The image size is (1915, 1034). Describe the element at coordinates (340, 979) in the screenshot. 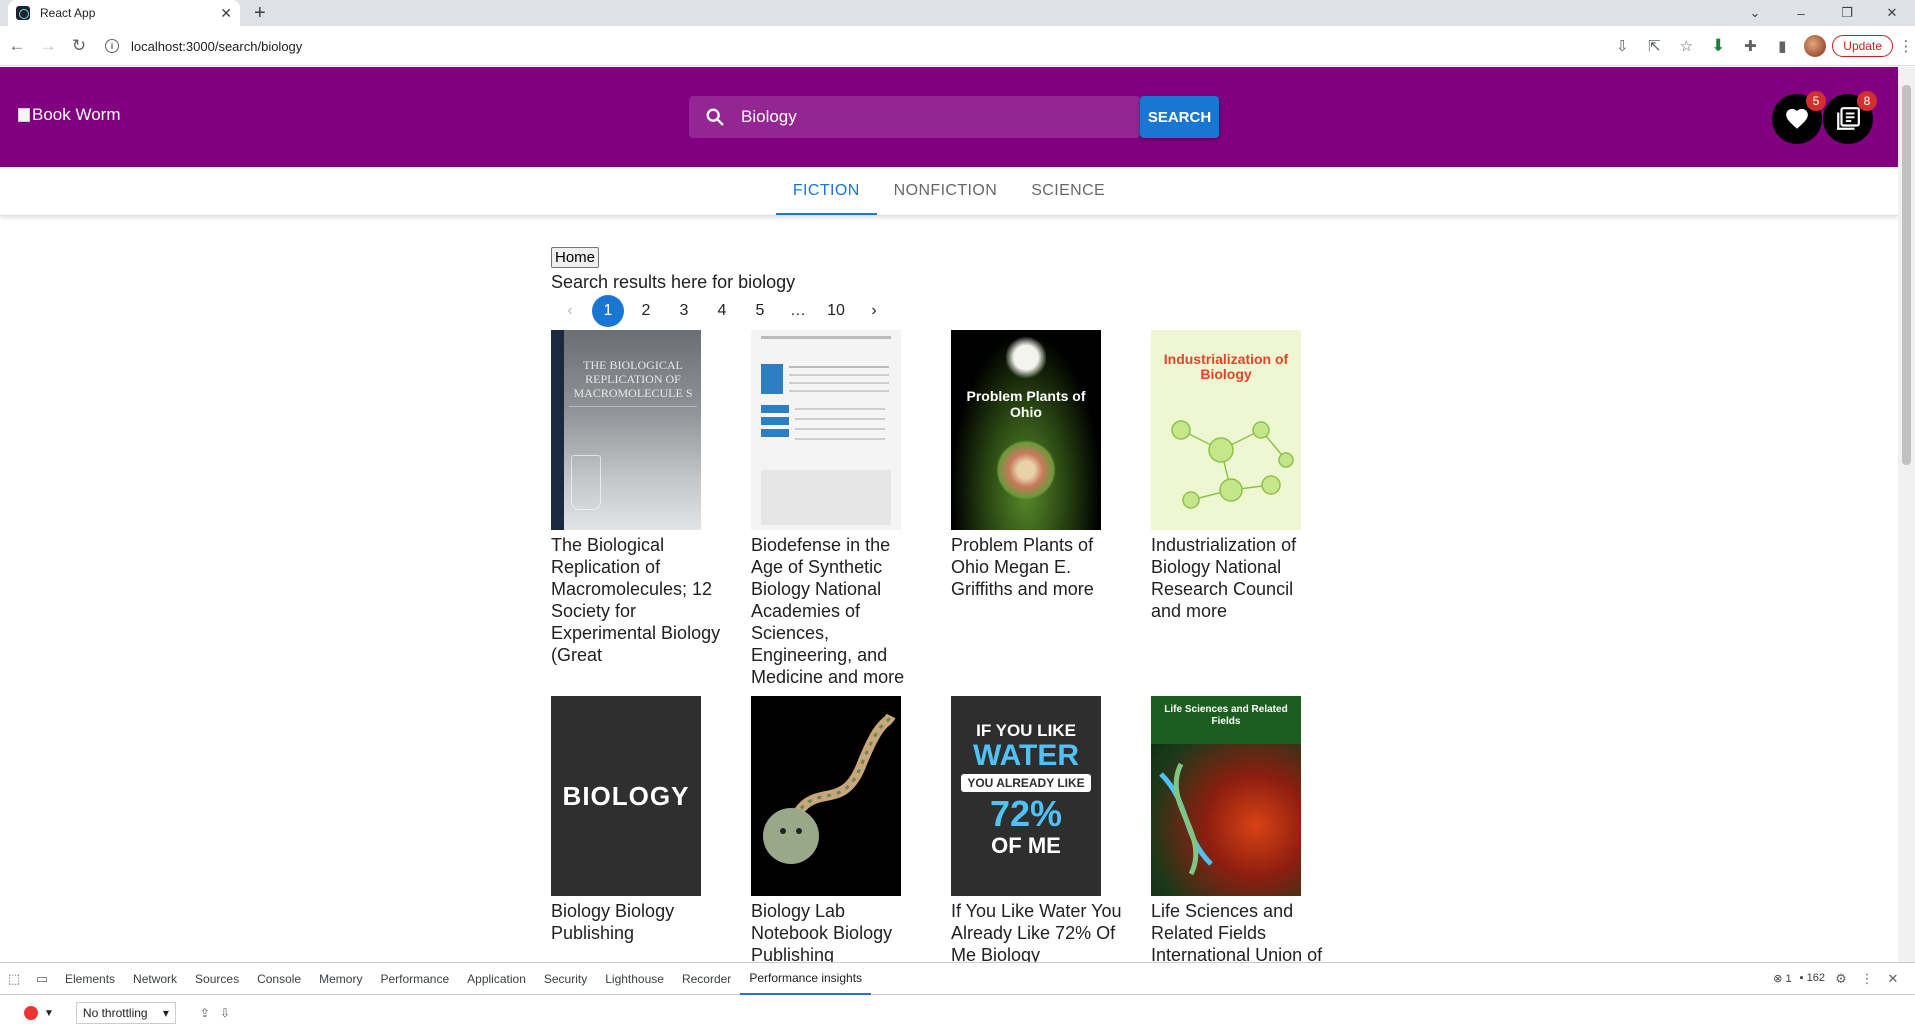

I see `devtools-tab-memory: Memory` at that location.